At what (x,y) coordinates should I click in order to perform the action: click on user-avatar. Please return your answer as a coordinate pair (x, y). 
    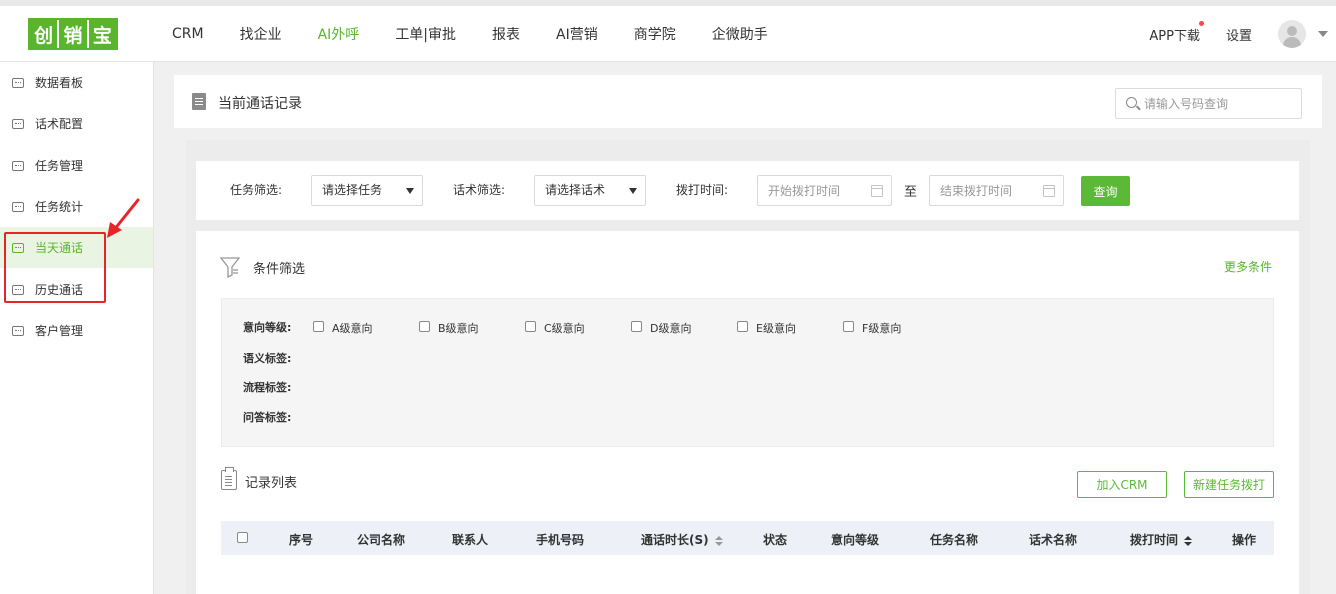
    Looking at the image, I should click on (1292, 34).